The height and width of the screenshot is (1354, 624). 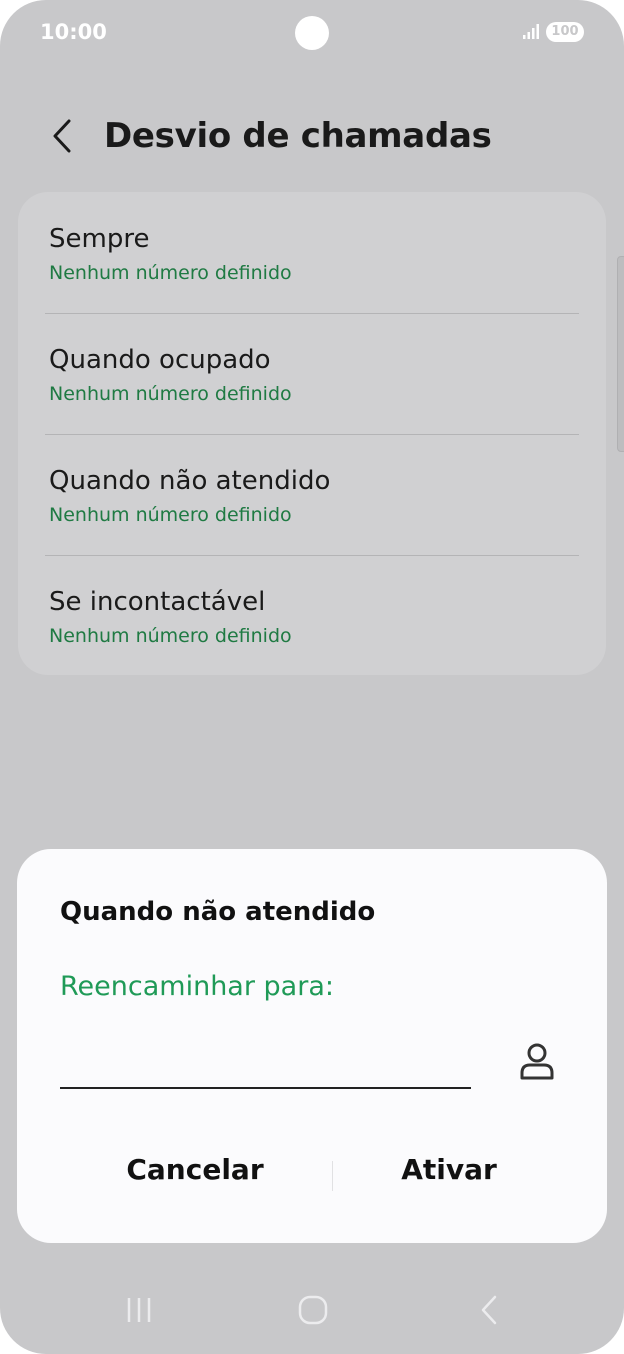 I want to click on app-header: Desvio de chamadas, so click(x=312, y=136).